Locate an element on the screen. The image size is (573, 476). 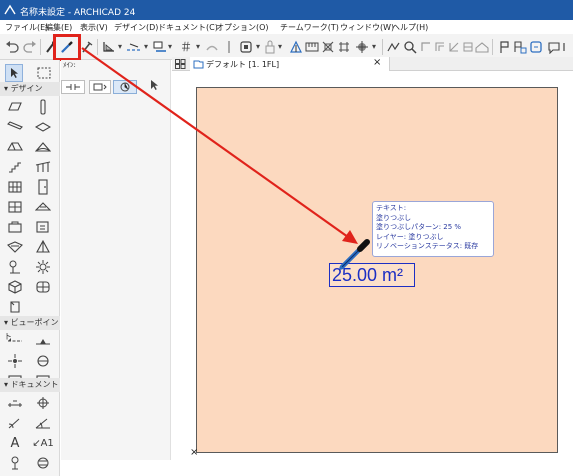
arrow-icon: ↙ is located at coordinates (36, 443).